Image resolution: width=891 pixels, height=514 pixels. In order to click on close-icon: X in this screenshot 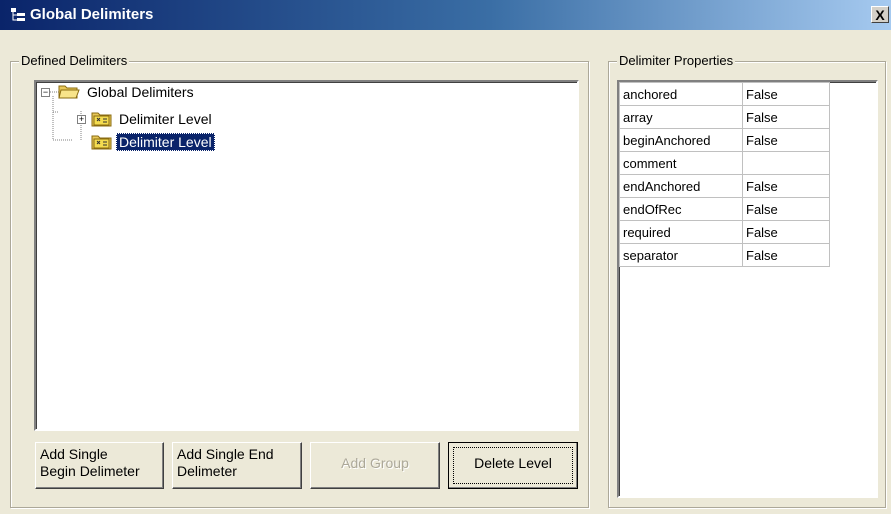, I will do `click(880, 15)`.